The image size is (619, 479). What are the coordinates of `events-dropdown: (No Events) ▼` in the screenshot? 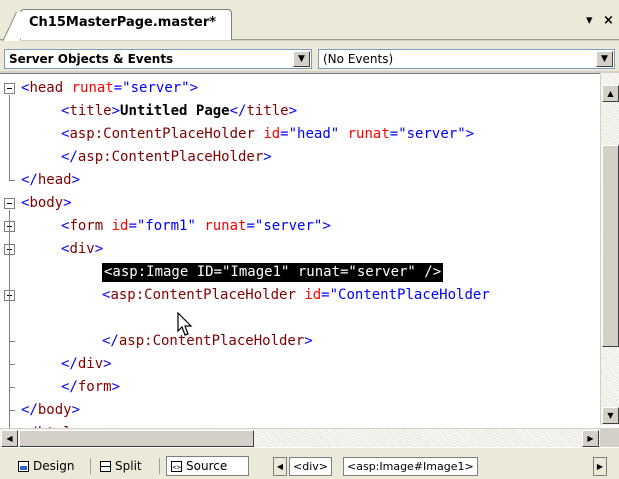 It's located at (466, 59).